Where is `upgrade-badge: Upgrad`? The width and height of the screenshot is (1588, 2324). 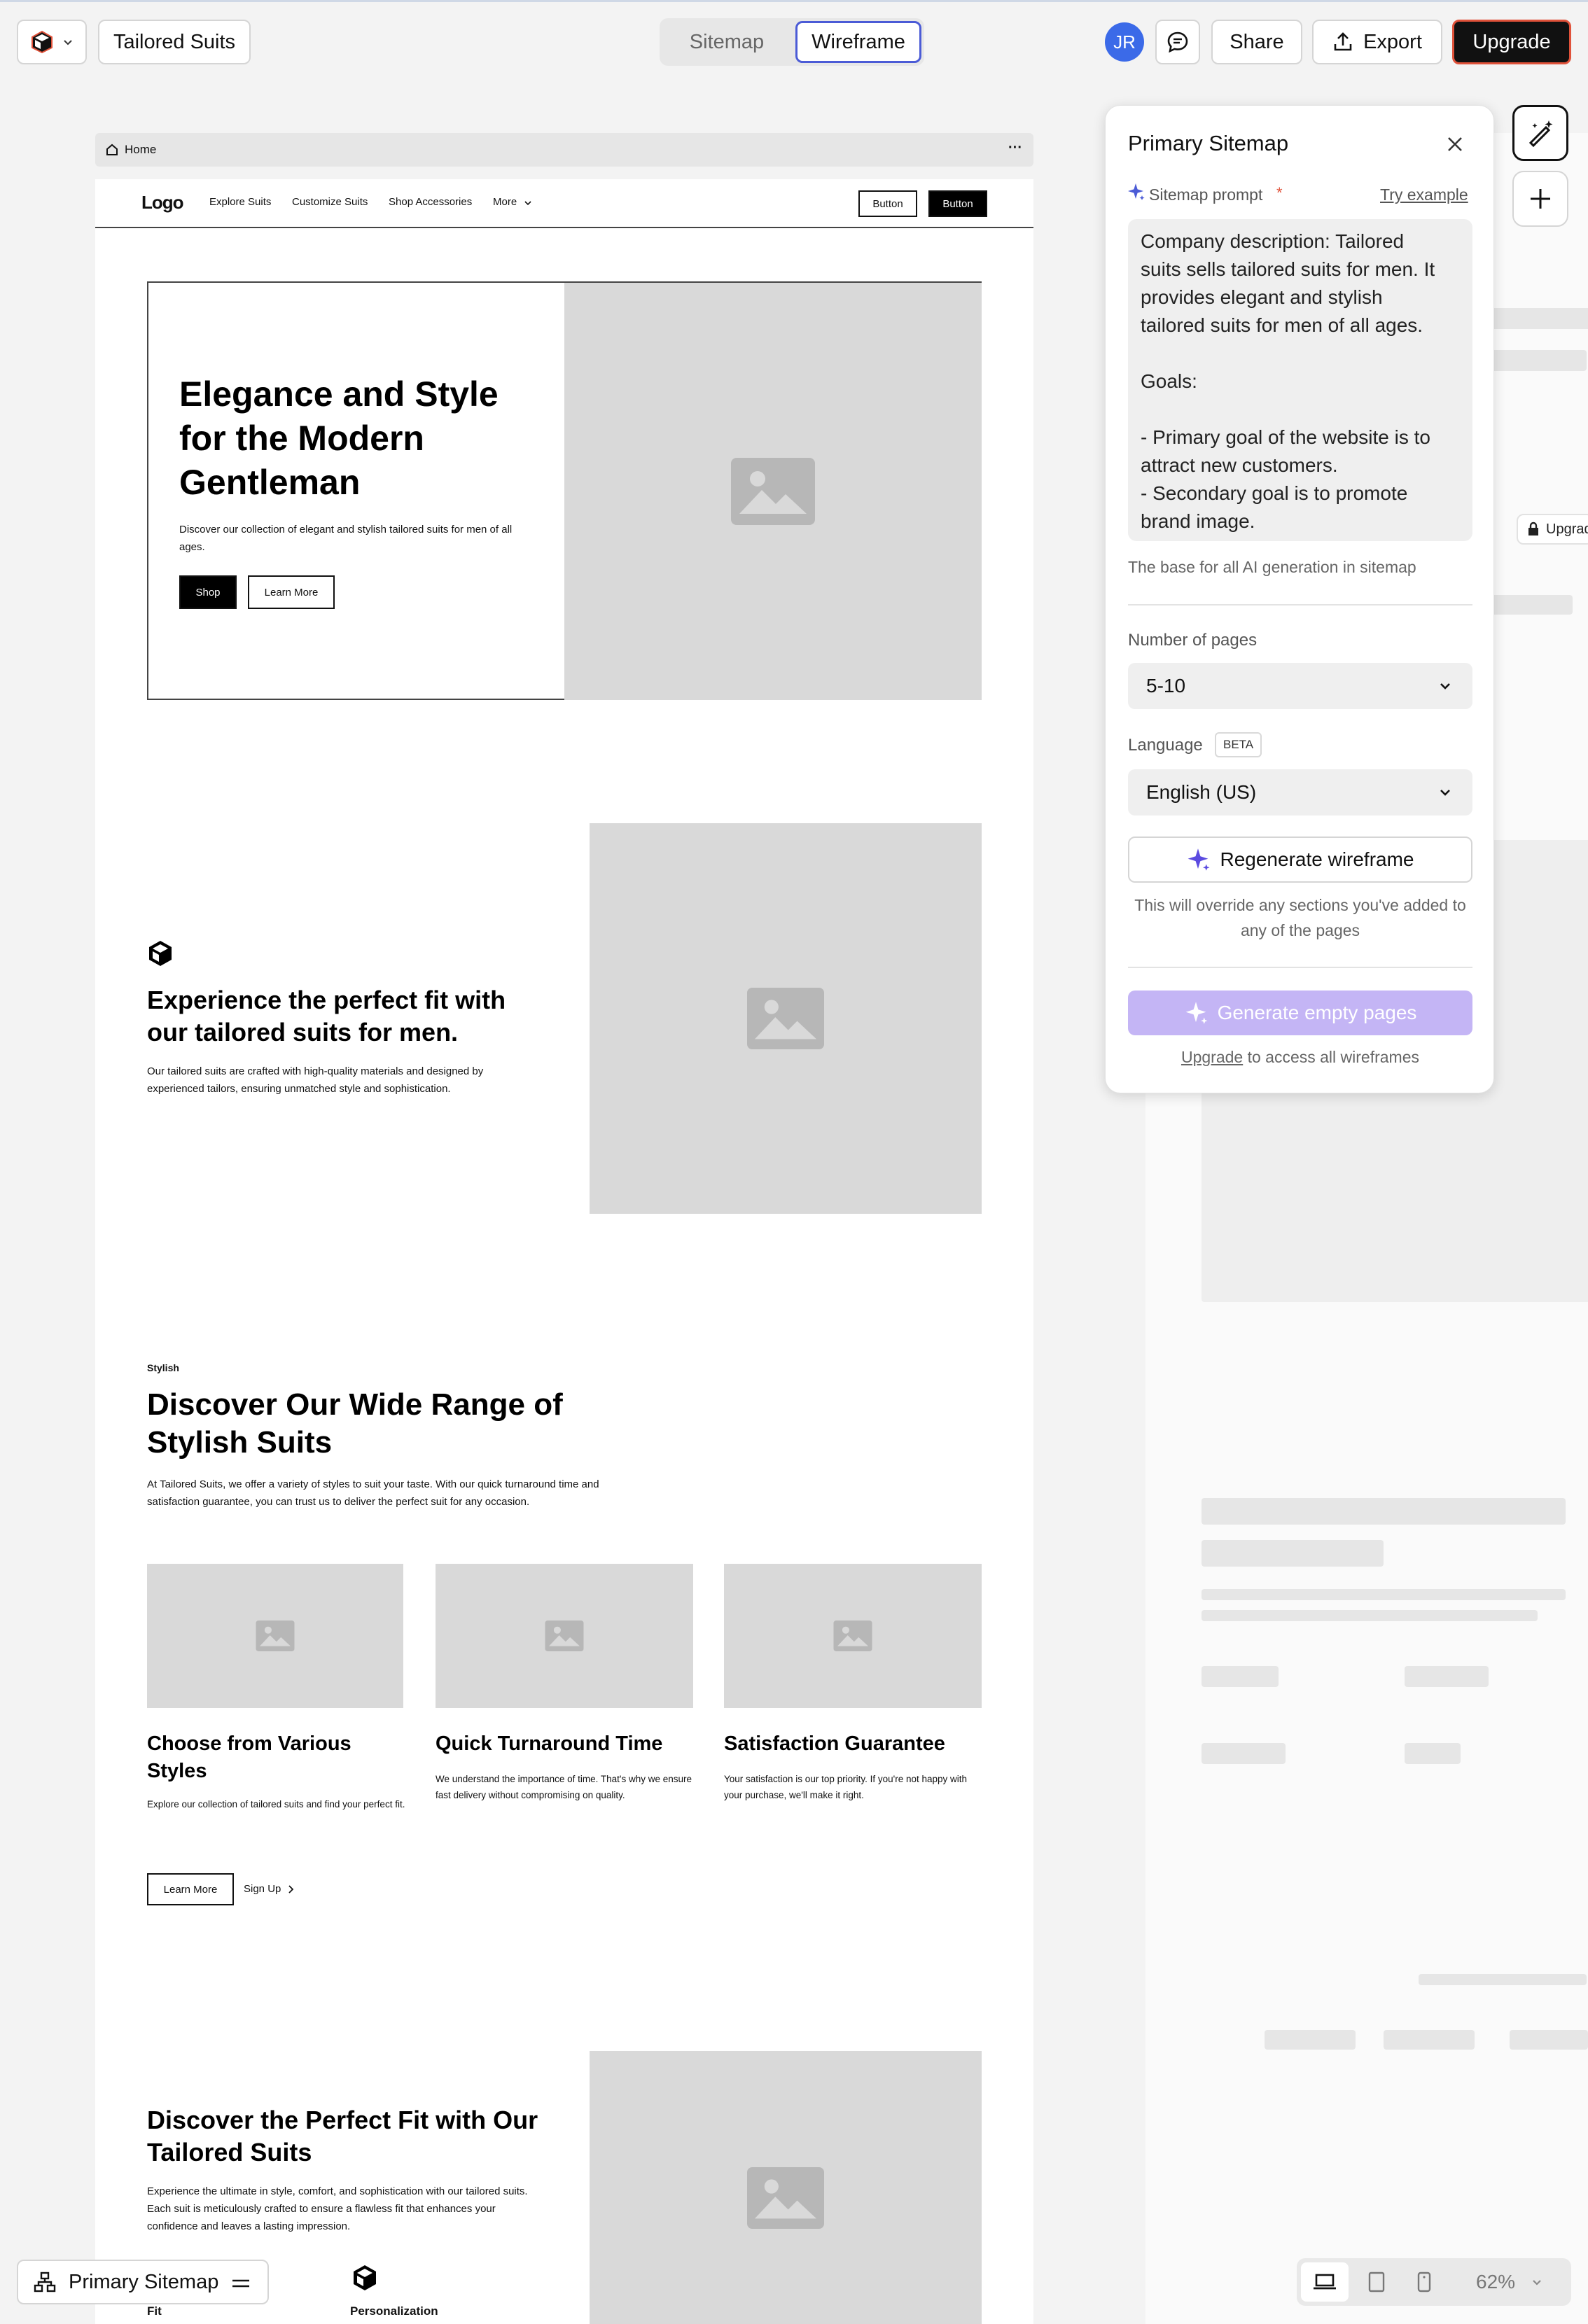 upgrade-badge: Upgrad is located at coordinates (1552, 529).